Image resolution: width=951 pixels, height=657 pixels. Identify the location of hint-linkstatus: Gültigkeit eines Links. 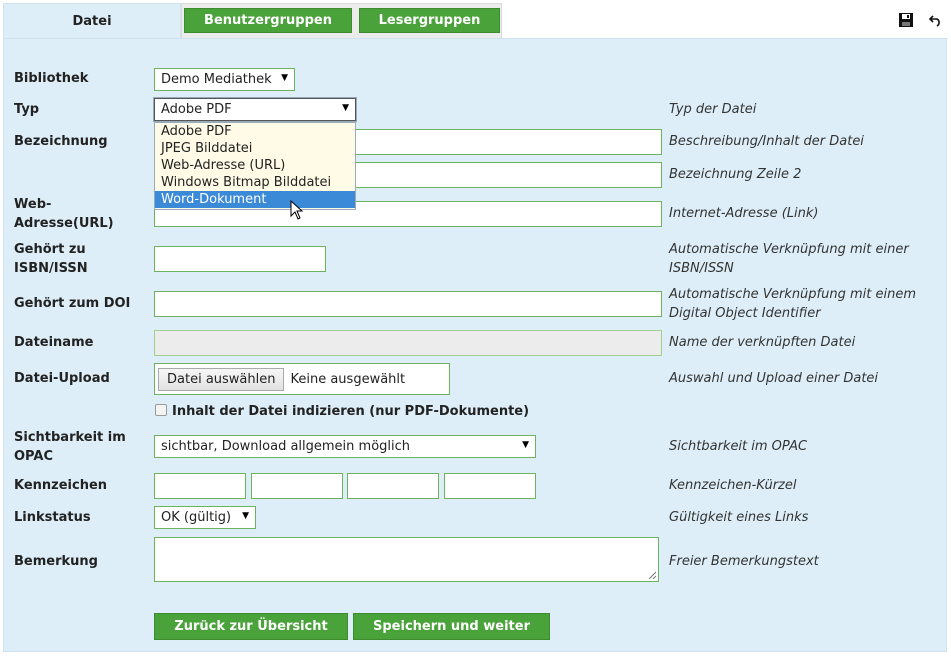
(739, 517).